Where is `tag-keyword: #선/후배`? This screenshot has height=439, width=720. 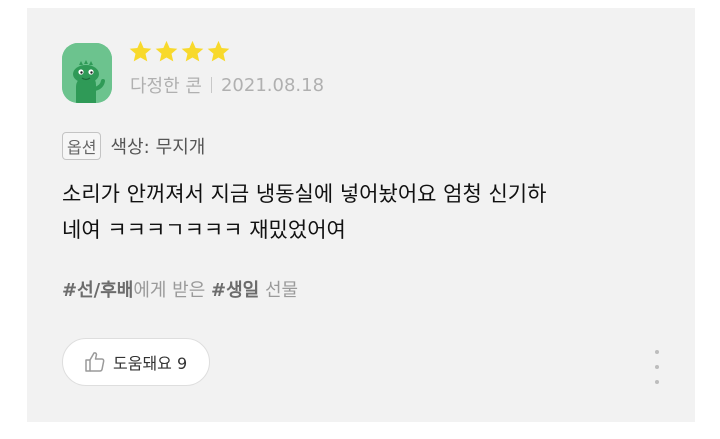
tag-keyword: #선/후배 is located at coordinates (98, 290).